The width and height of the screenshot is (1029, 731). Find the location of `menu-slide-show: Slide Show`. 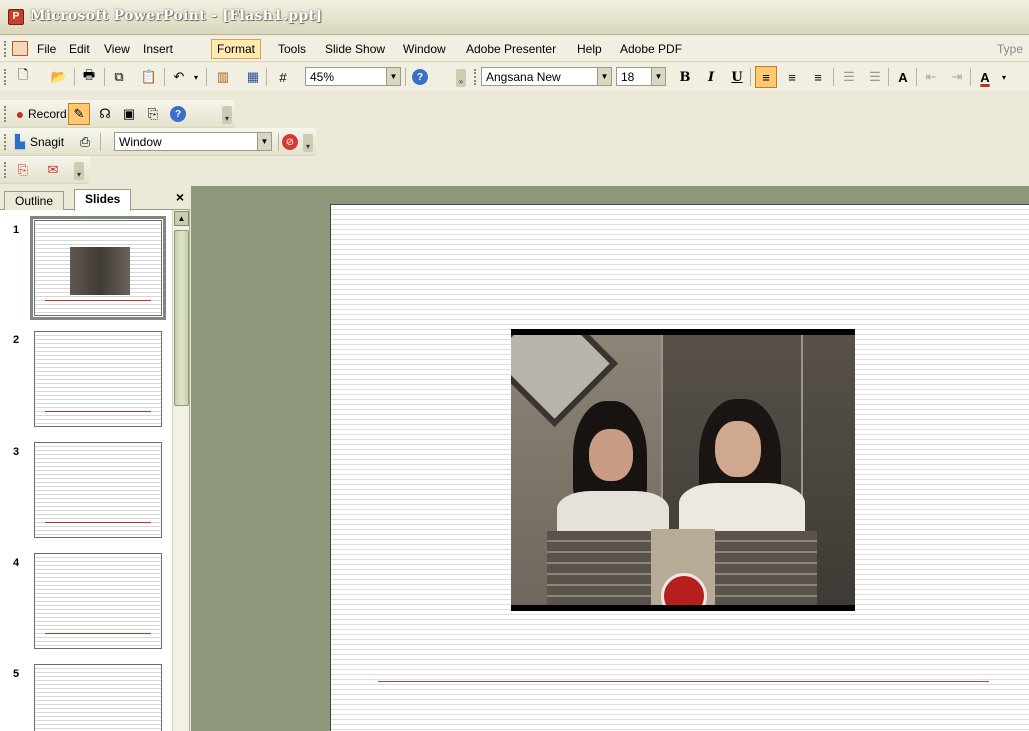

menu-slide-show: Slide Show is located at coordinates (355, 49).